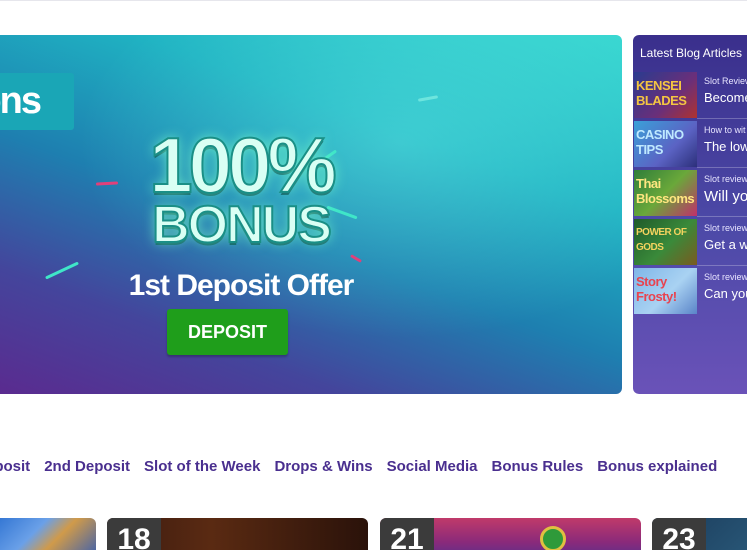 This screenshot has width=747, height=550. What do you see at coordinates (48, 534) in the screenshot?
I see `promo-card` at bounding box center [48, 534].